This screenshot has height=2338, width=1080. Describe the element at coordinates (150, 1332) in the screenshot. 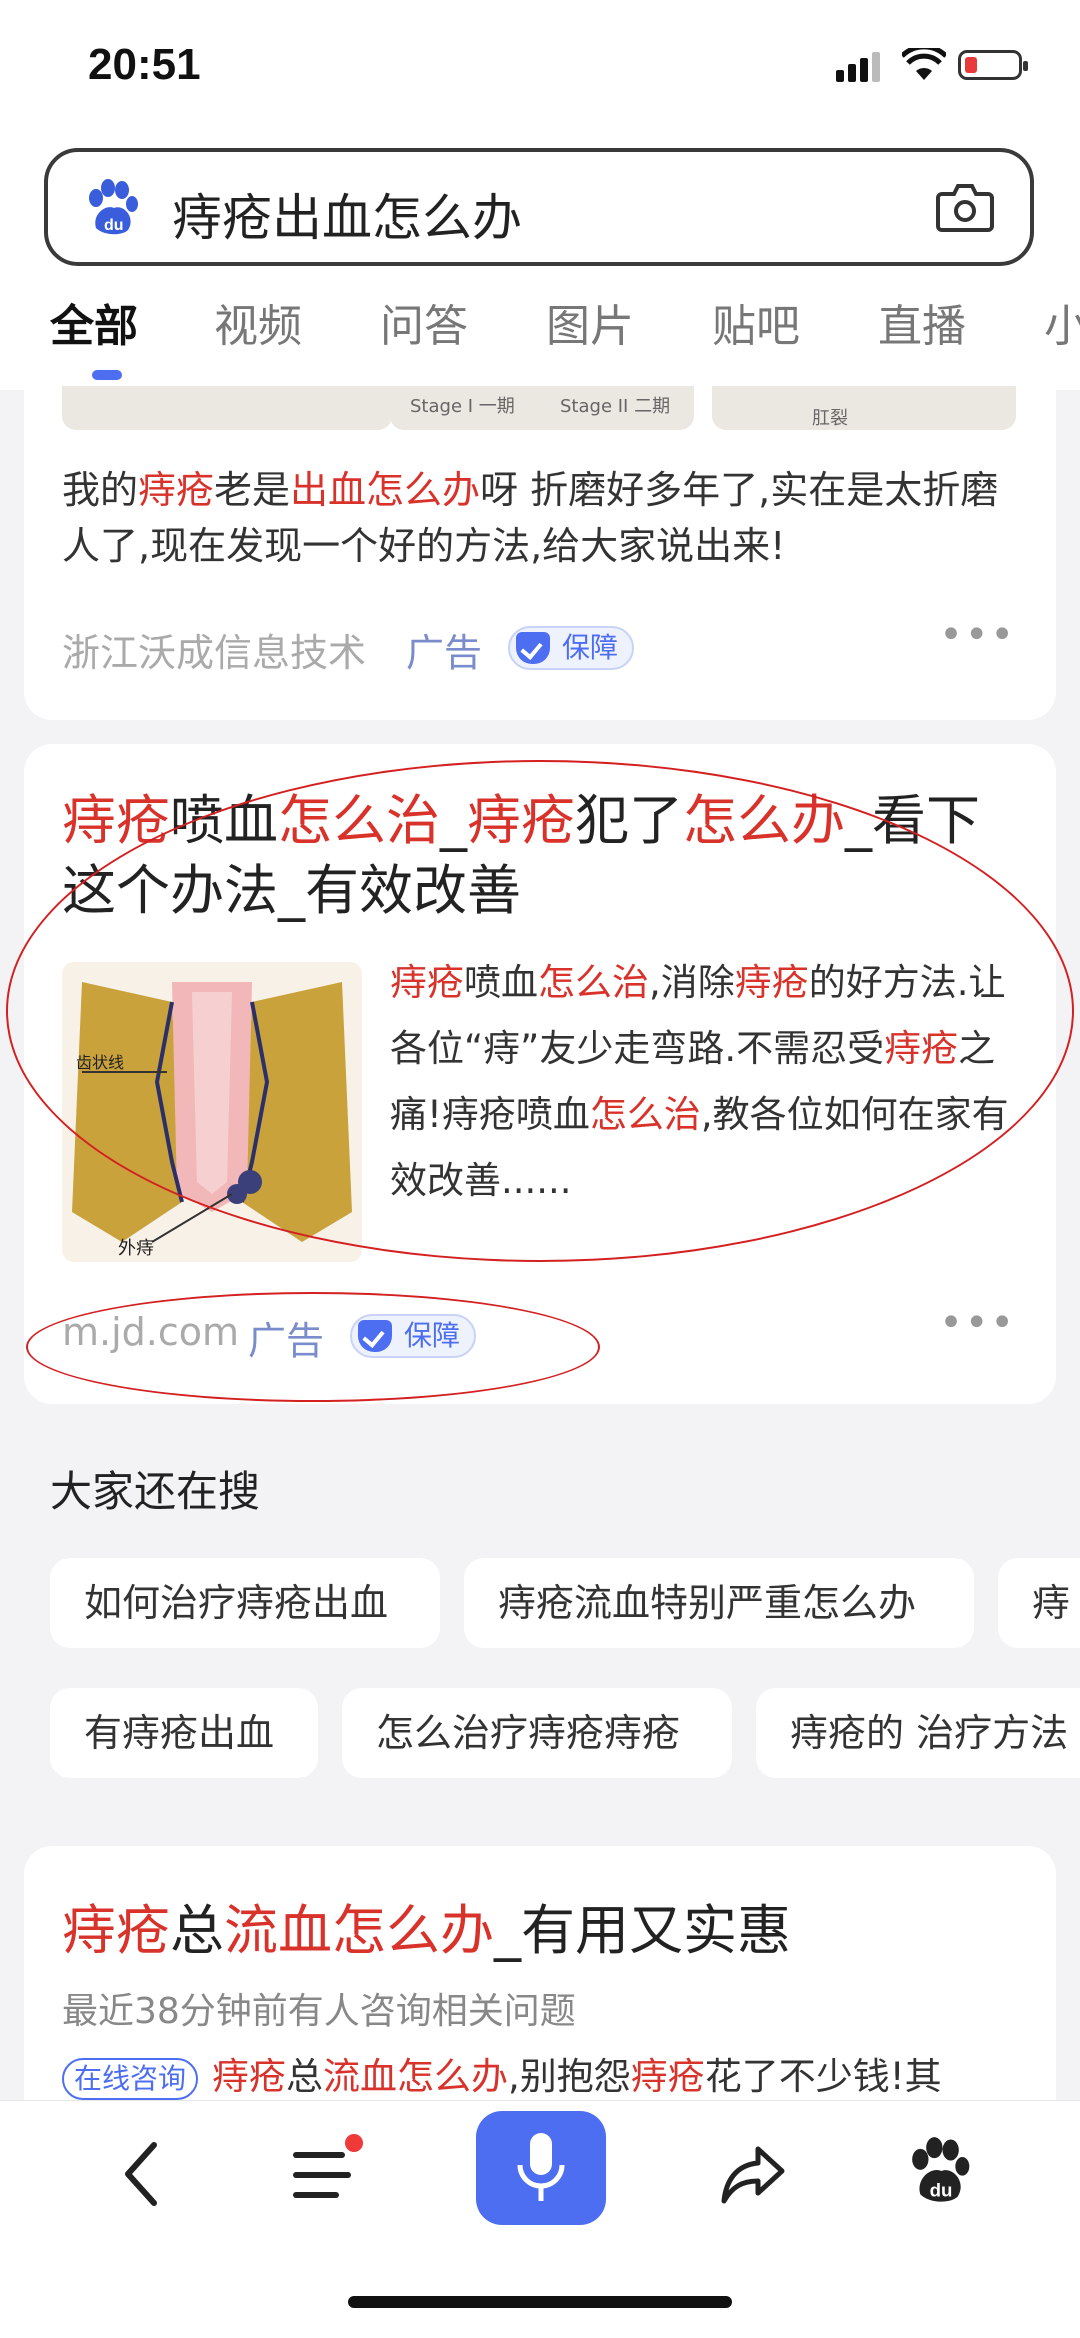

I see `ad2-source: m.jd.com` at that location.